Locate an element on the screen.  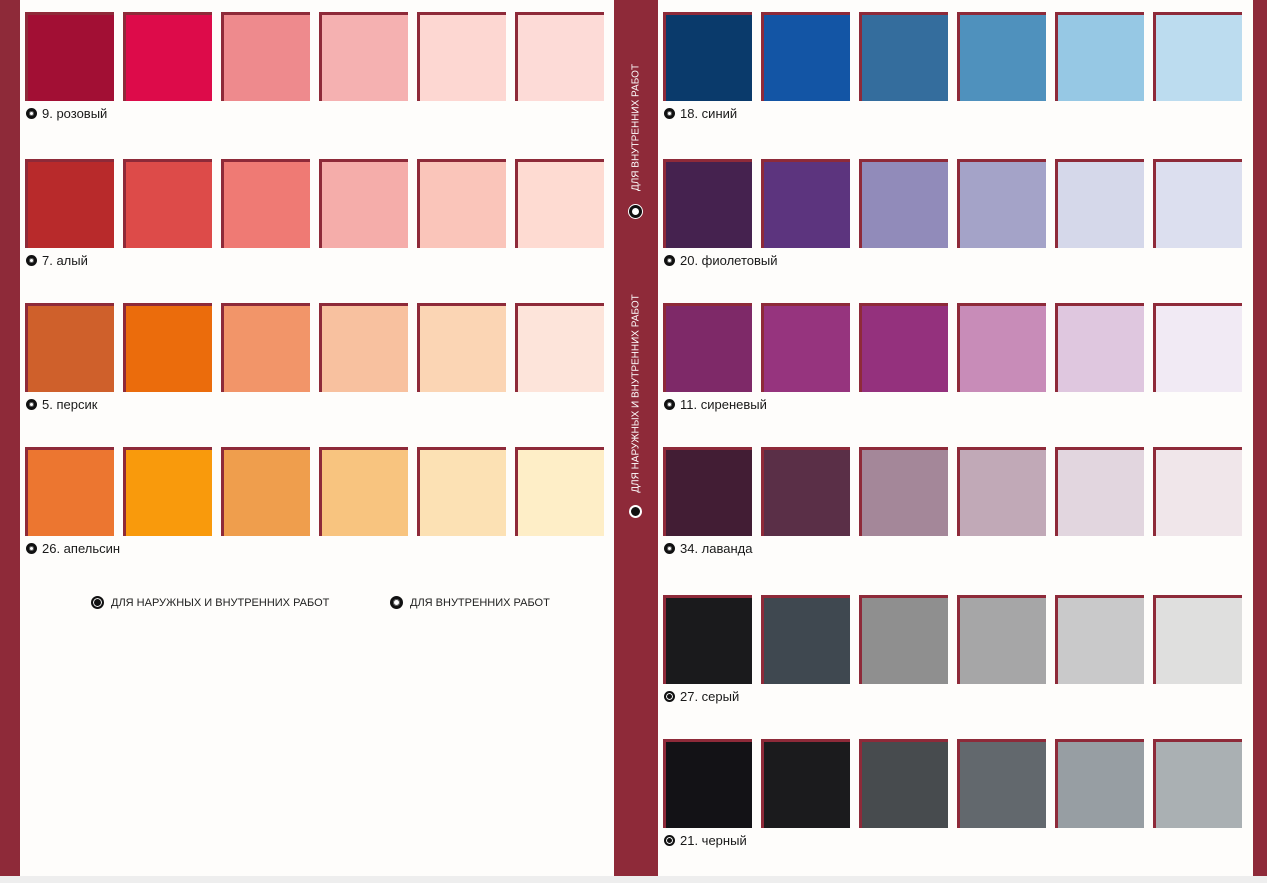
palette-row: 9. розовый is located at coordinates (315, 65).